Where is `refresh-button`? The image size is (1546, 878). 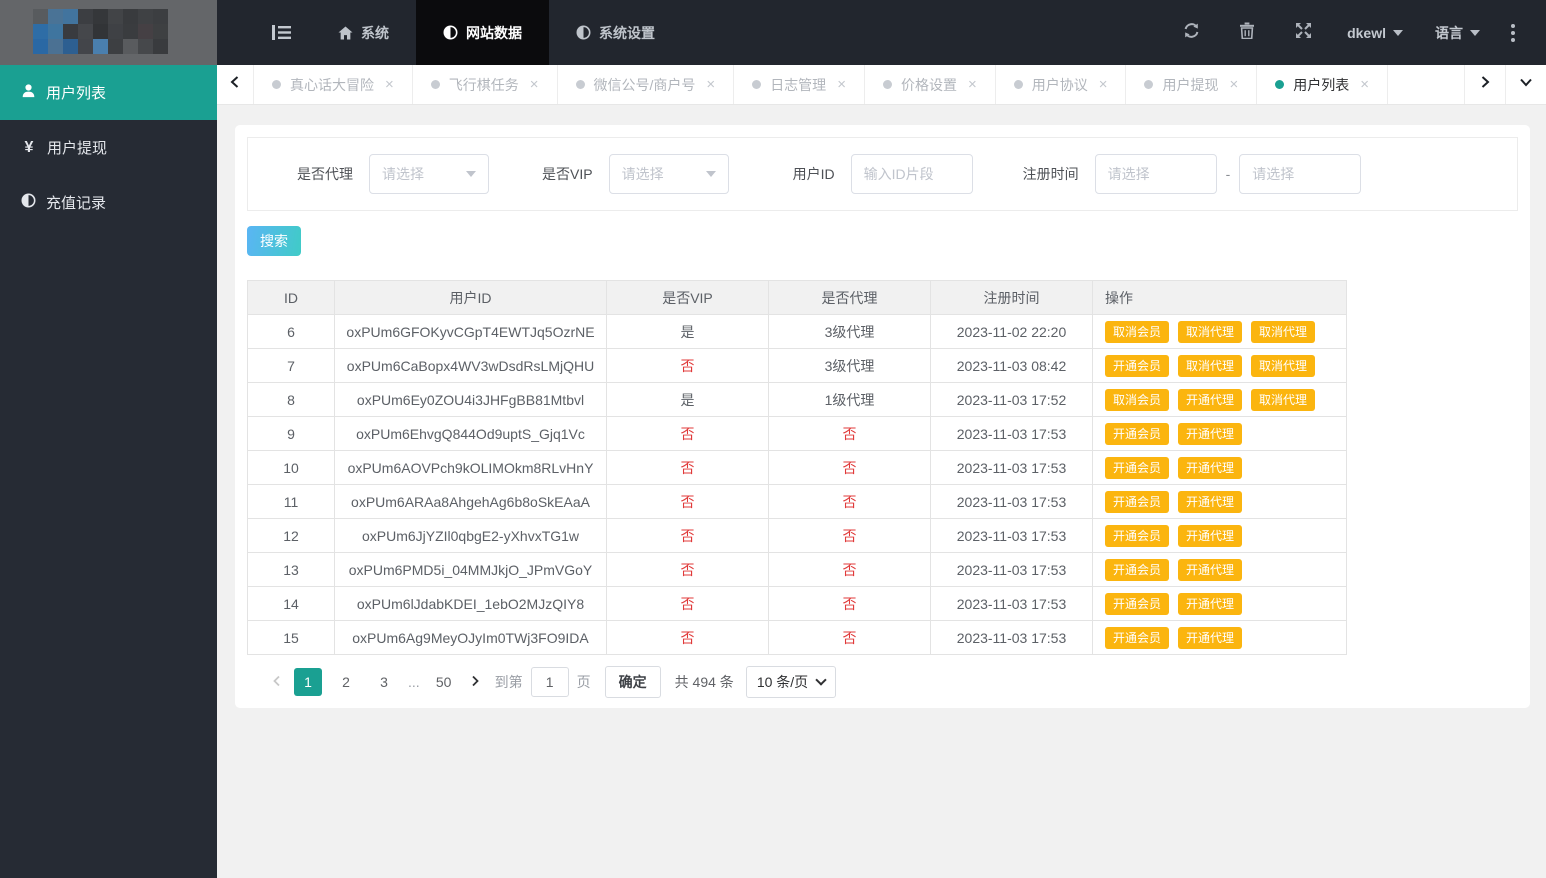
refresh-button is located at coordinates (1191, 32).